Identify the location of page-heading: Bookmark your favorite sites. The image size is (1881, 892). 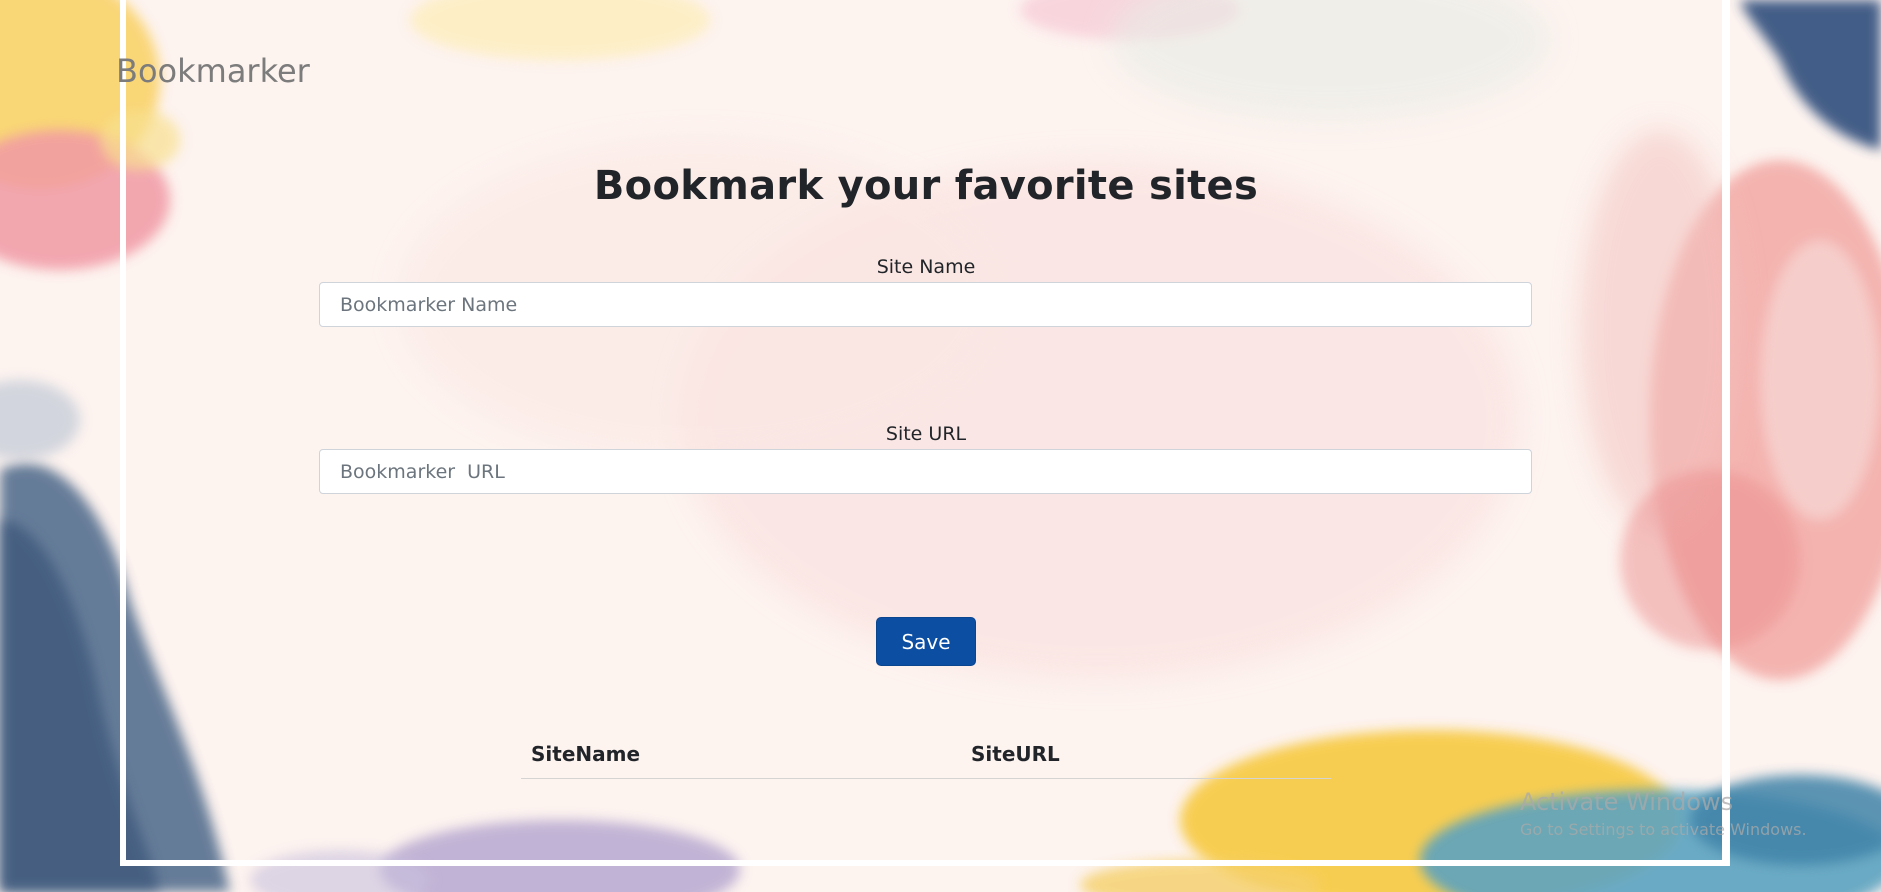
(926, 186).